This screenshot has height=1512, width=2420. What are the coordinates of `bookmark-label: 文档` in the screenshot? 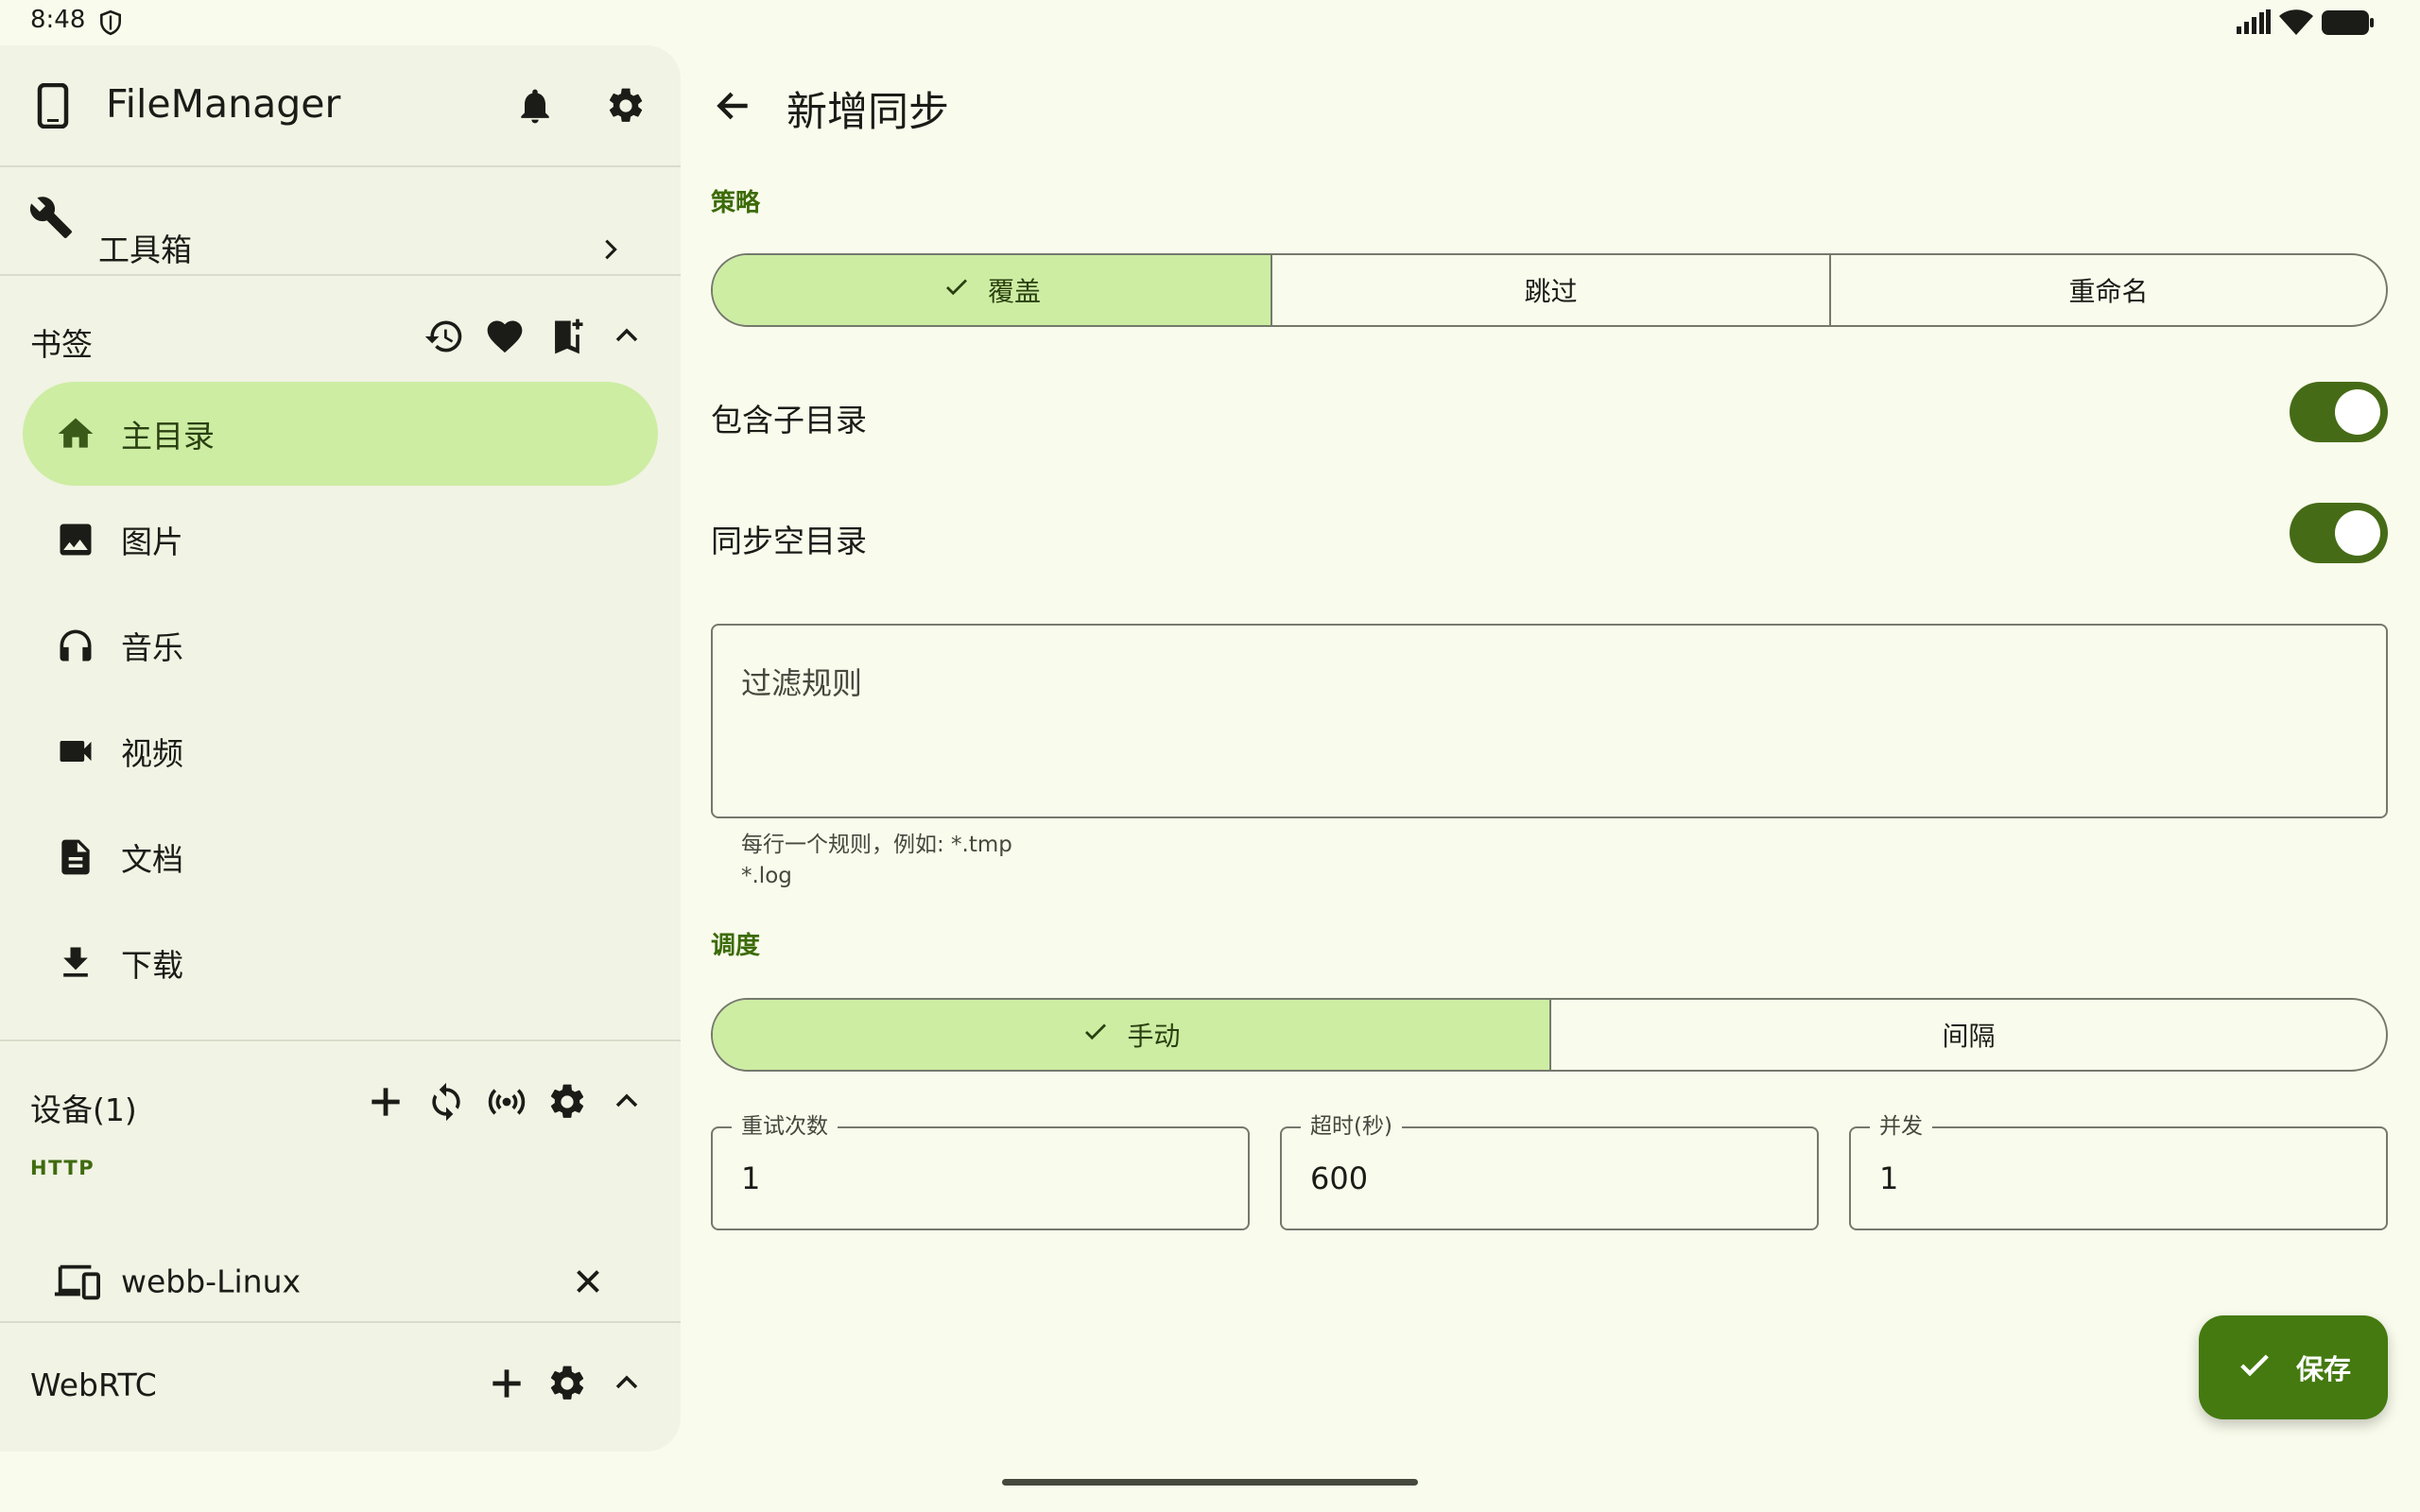 It's located at (152, 859).